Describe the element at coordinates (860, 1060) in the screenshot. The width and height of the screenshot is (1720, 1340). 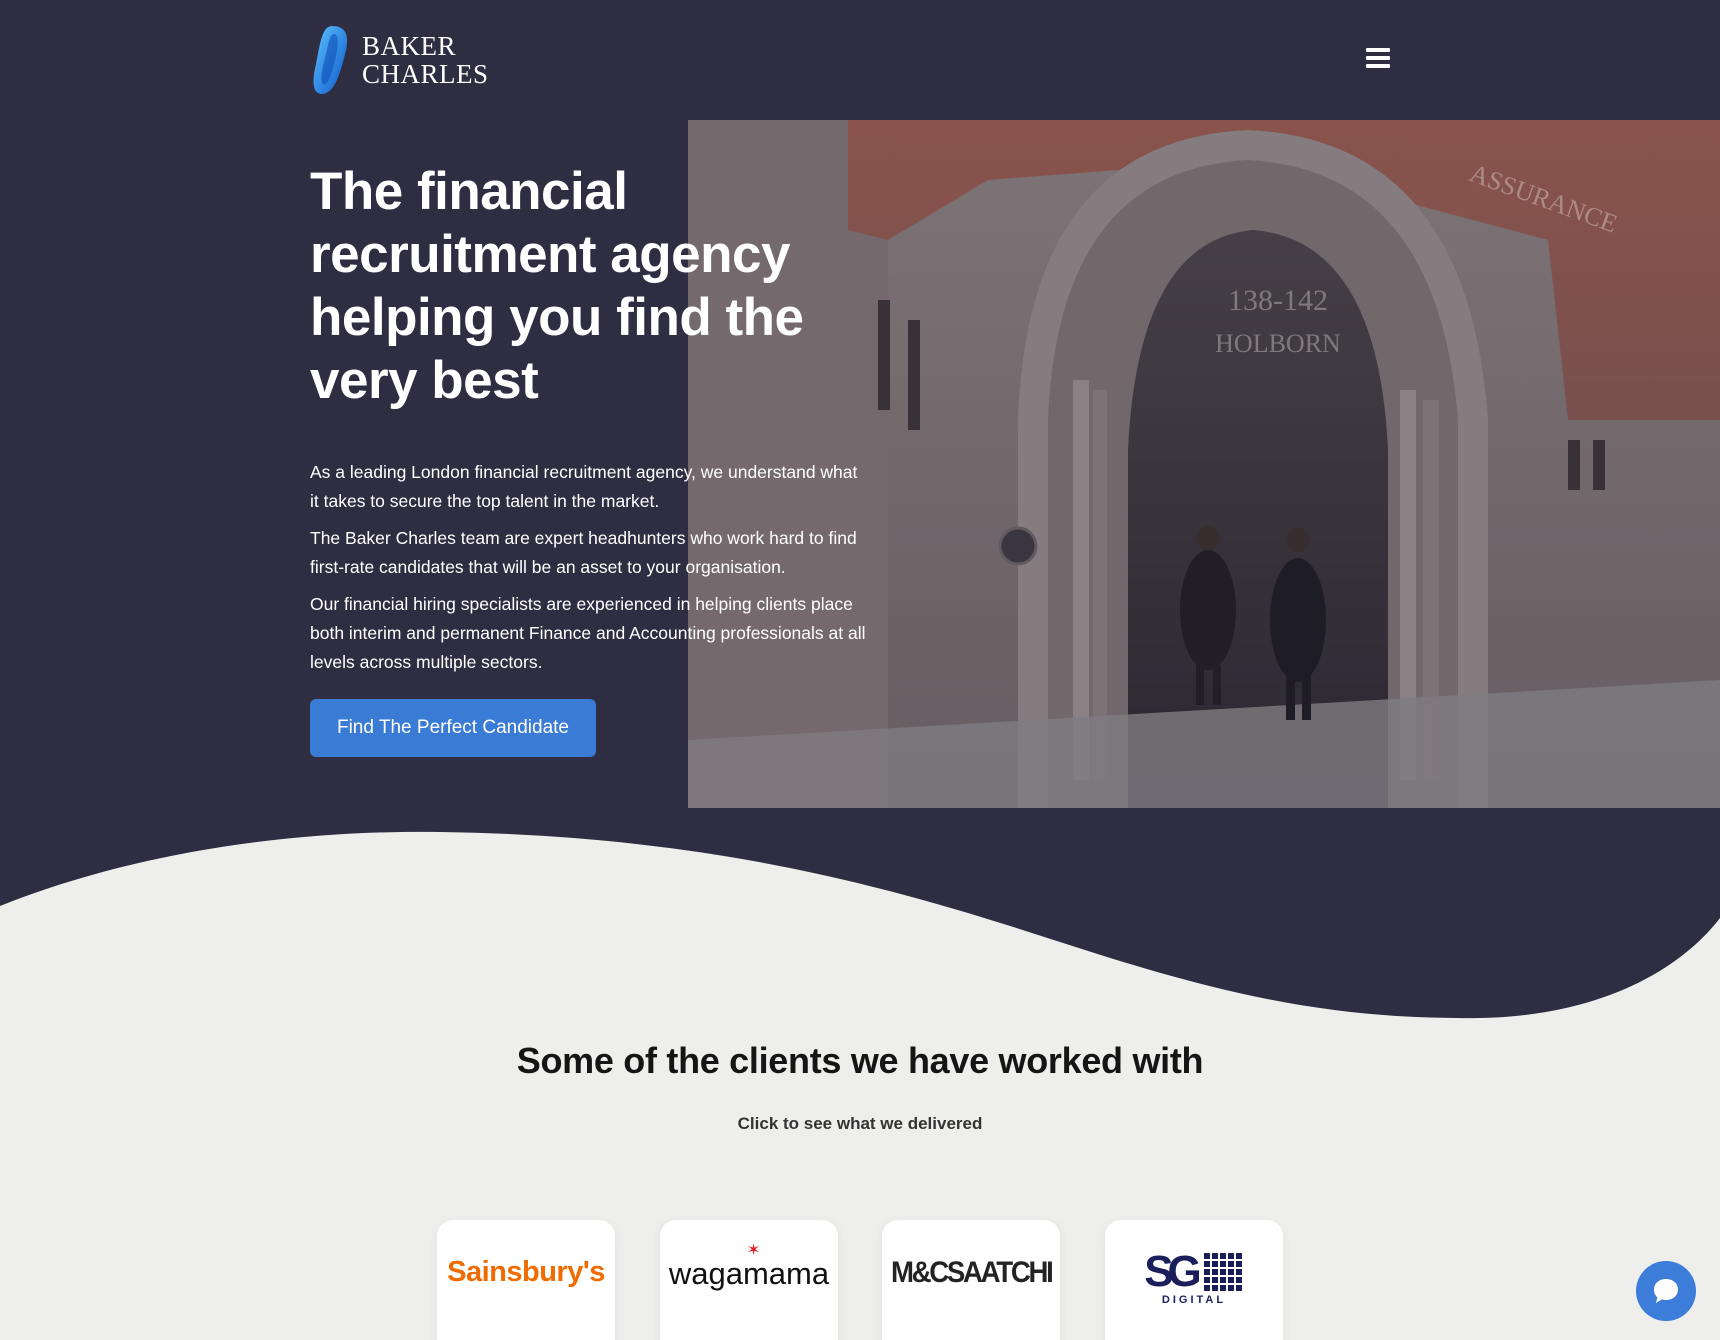
I see `clients-title: Some of the clients we have worked with` at that location.